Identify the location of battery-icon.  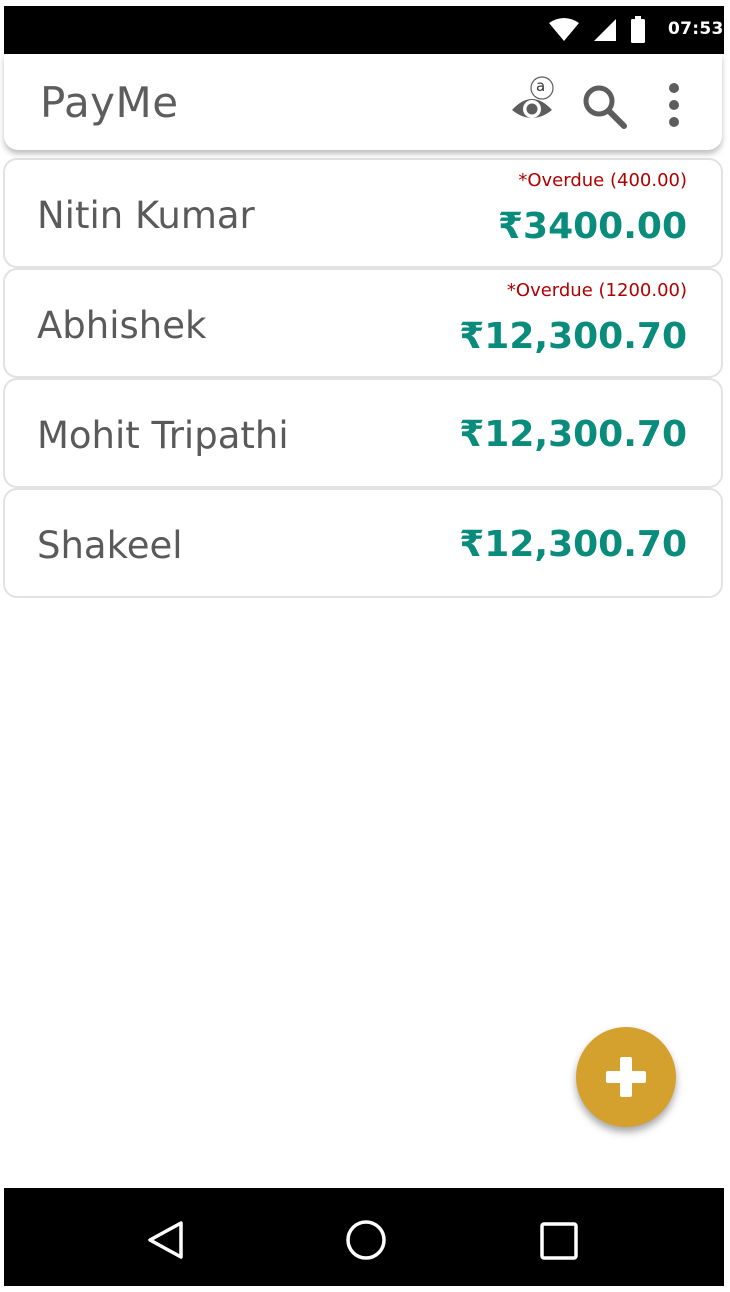
(638, 29).